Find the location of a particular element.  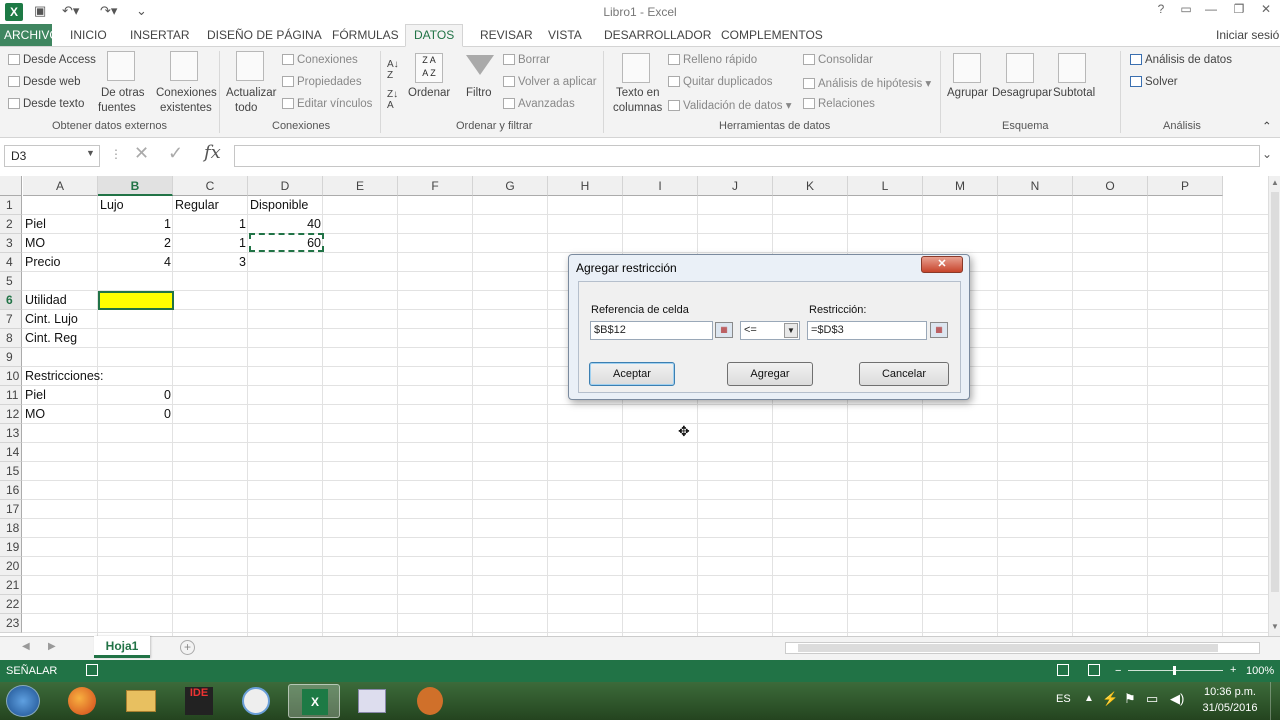

row-header-13: 13 is located at coordinates (11, 433).